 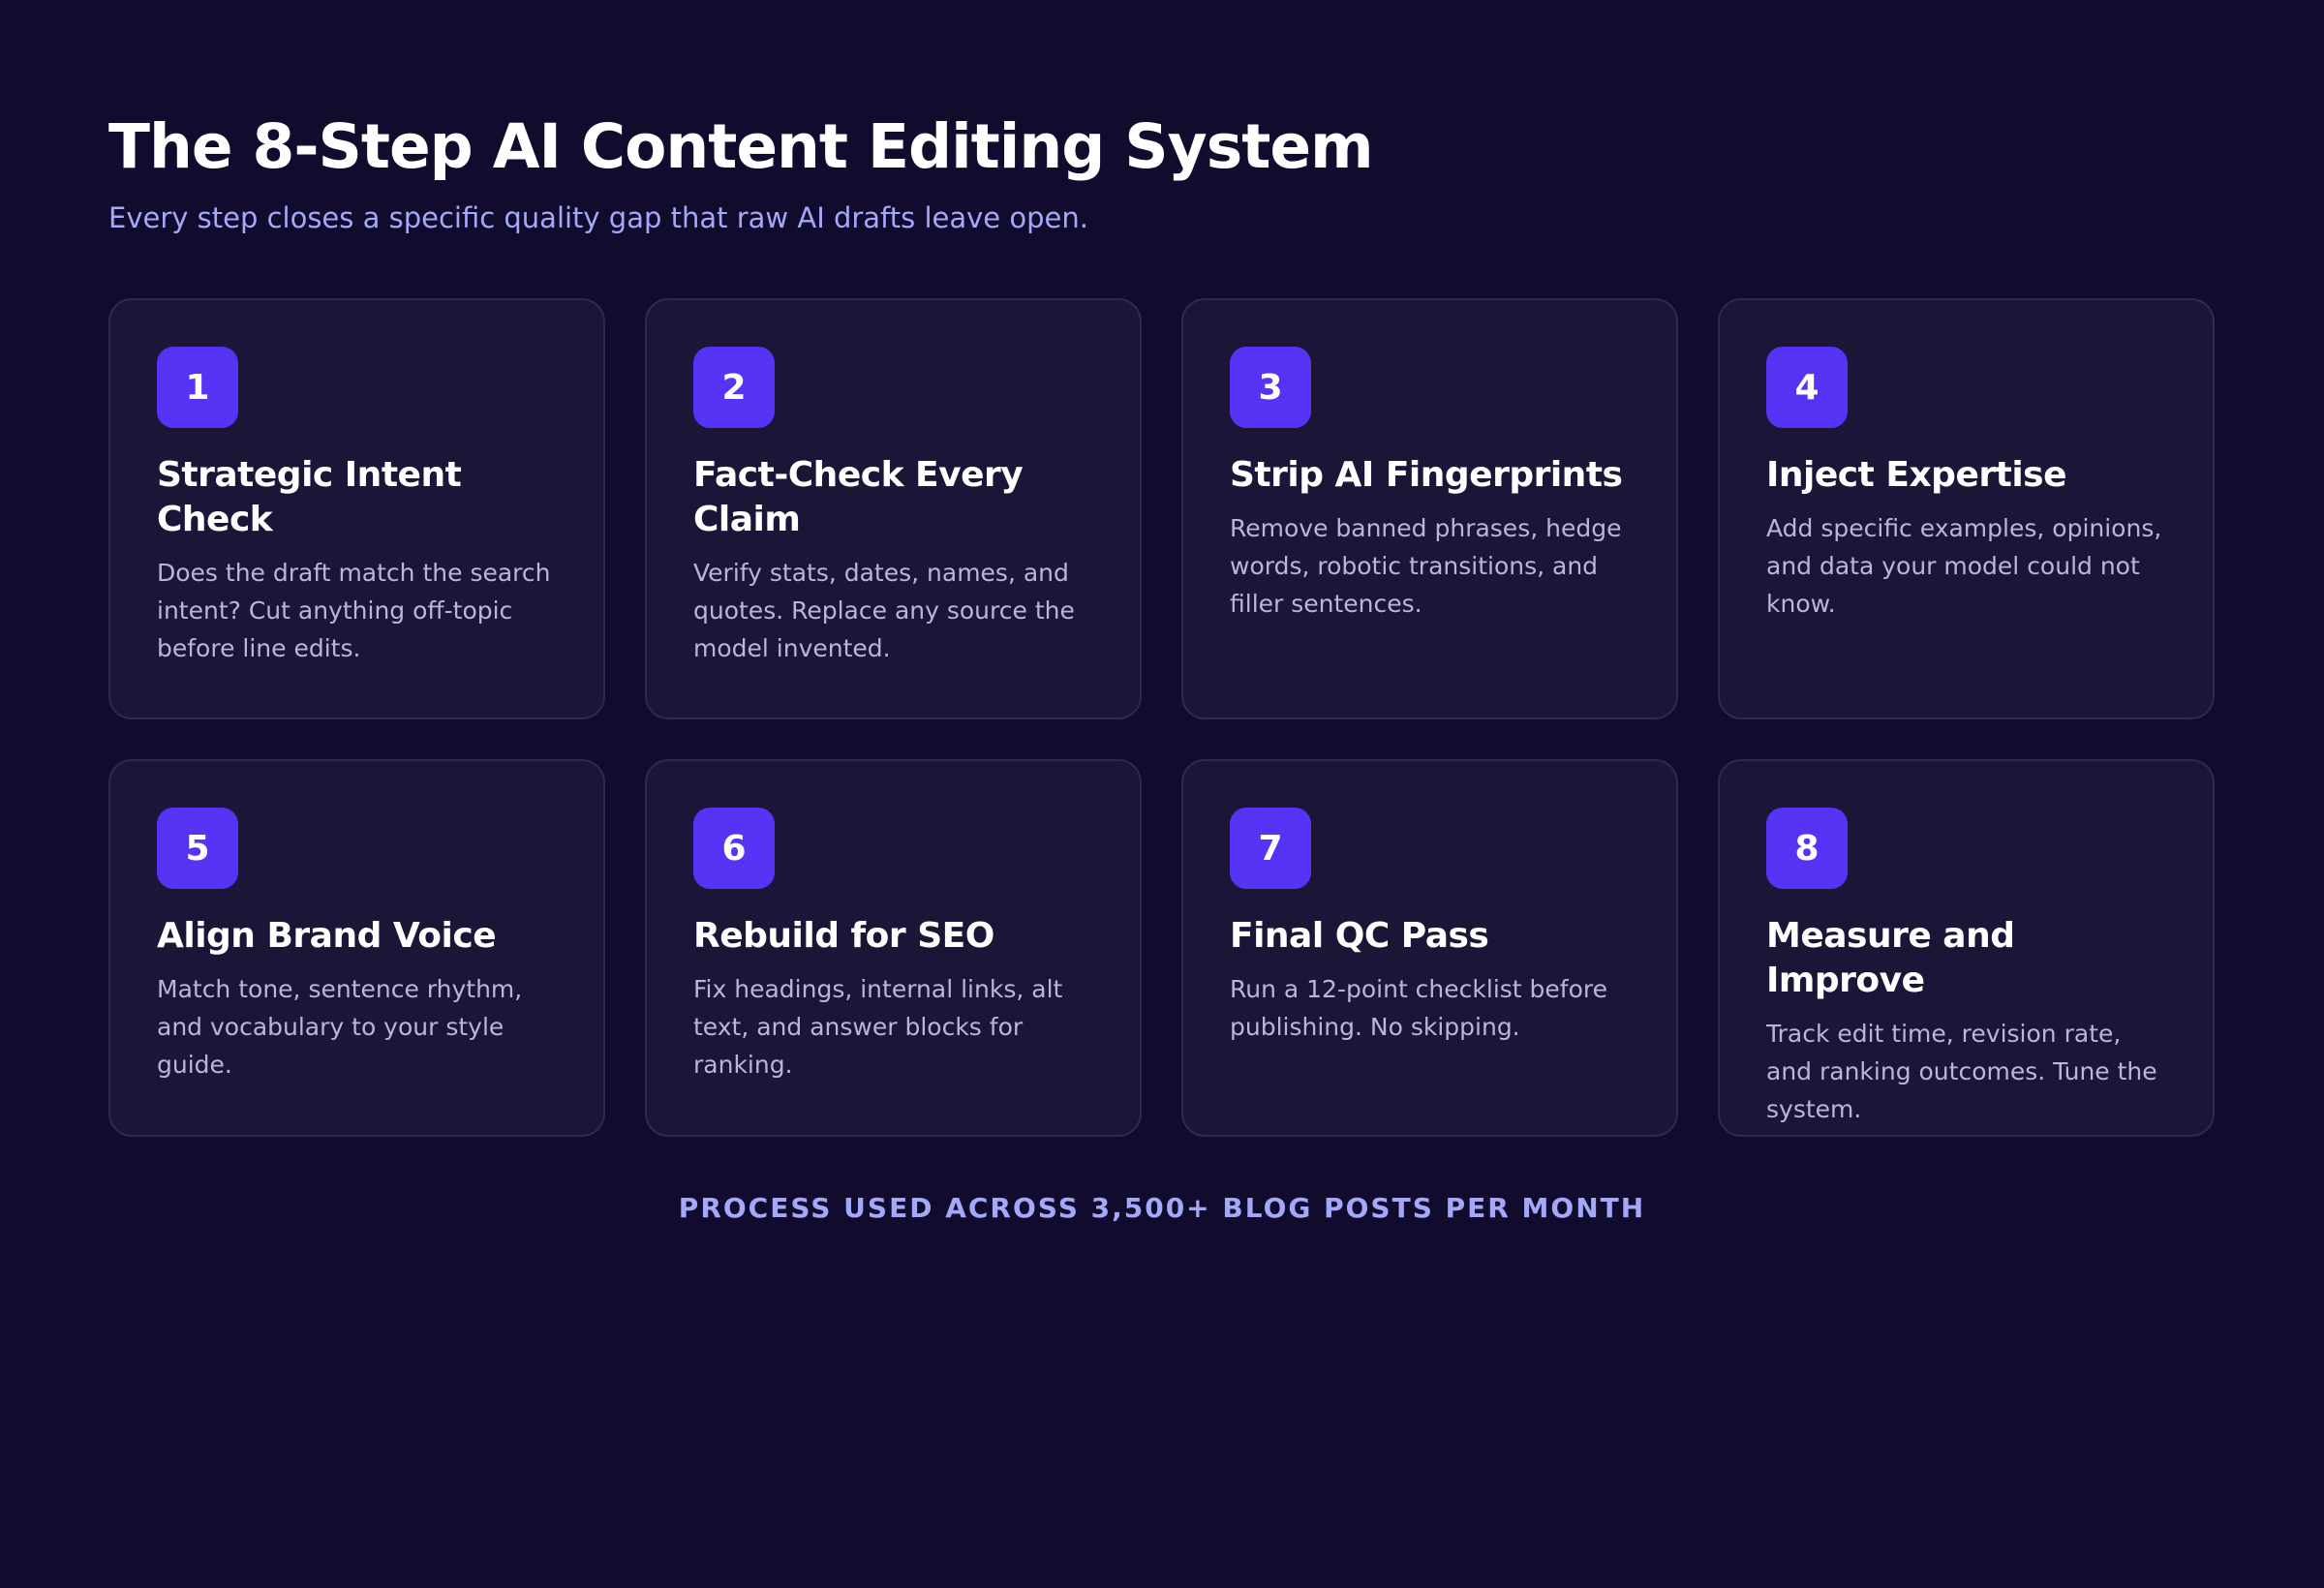 What do you see at coordinates (1270, 387) in the screenshot?
I see `step-number-badge: 3` at bounding box center [1270, 387].